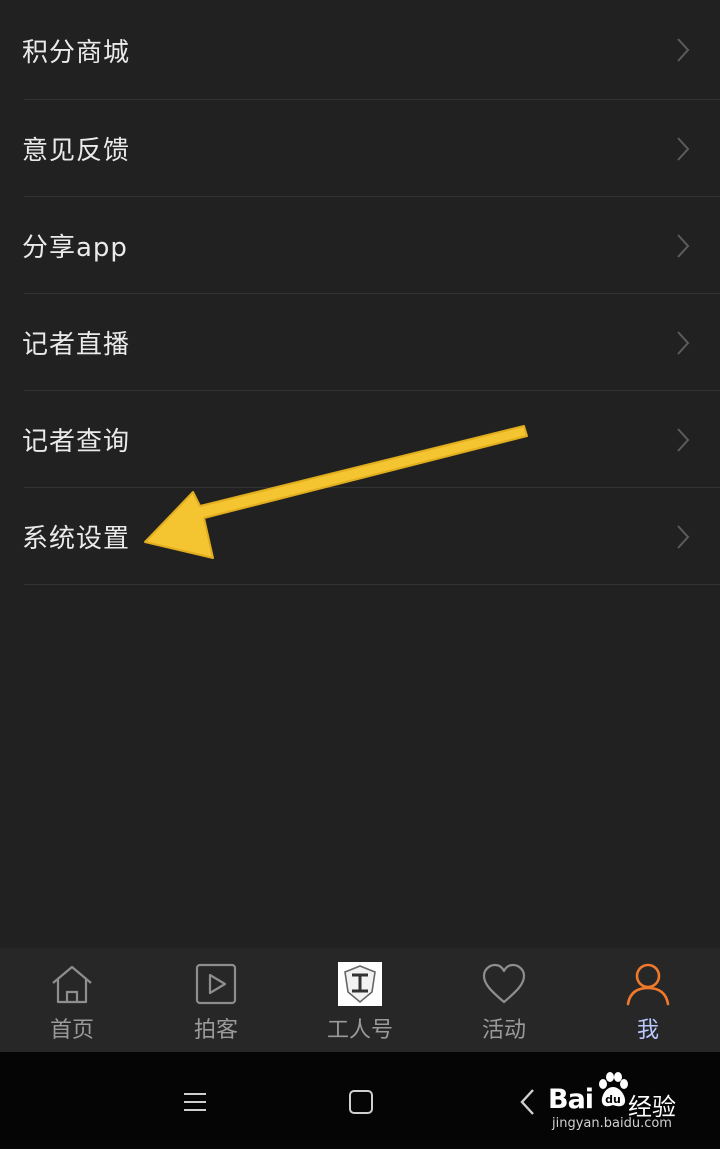  Describe the element at coordinates (360, 148) in the screenshot. I see `menu-item-feedback: 意见反馈` at that location.